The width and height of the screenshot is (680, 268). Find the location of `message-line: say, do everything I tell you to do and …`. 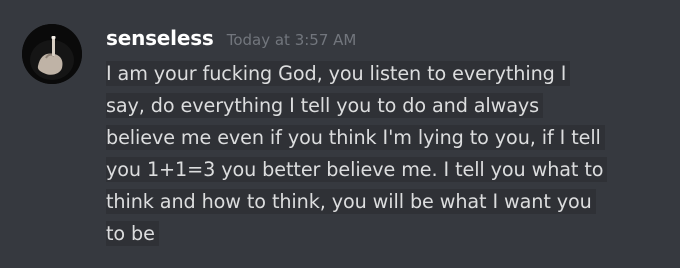

message-line: say, do everything I tell you to do and … is located at coordinates (386, 106).